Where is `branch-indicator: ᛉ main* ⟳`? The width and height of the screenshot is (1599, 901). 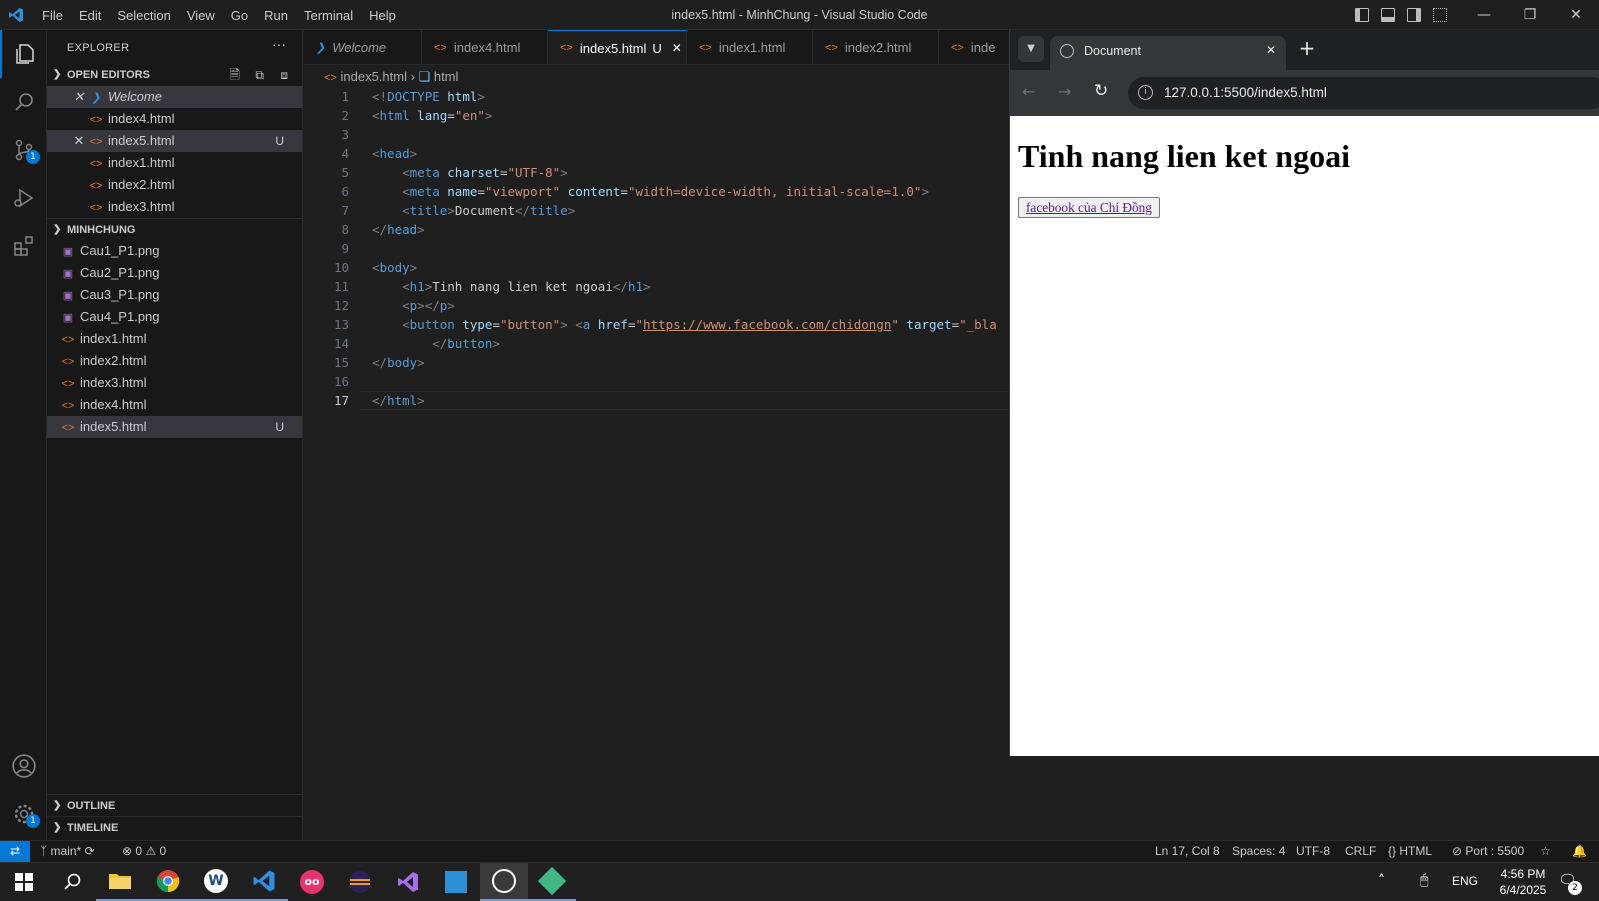
branch-indicator: ᛉ main* ⟳ is located at coordinates (67, 852).